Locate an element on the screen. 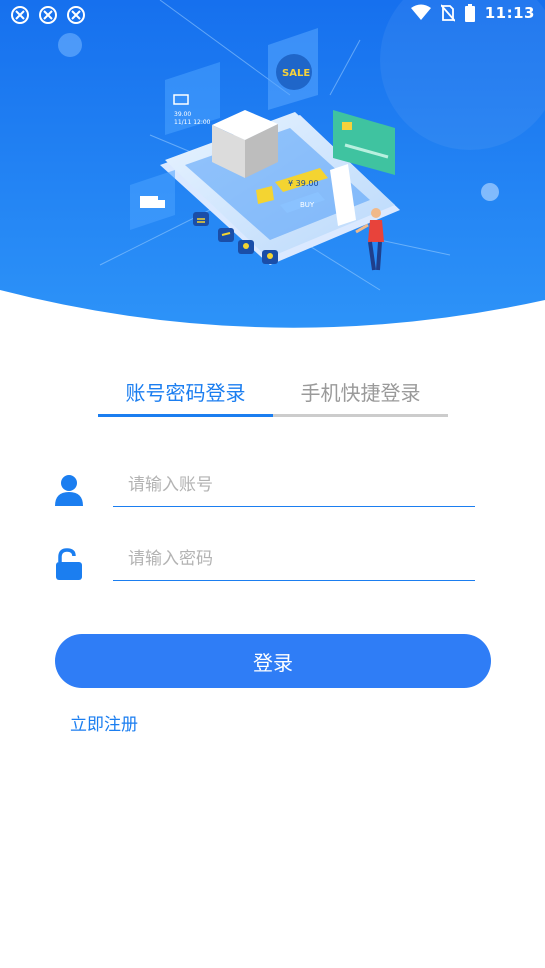 This screenshot has height=968, width=545. system-indicators: 11:13 is located at coordinates (472, 13).